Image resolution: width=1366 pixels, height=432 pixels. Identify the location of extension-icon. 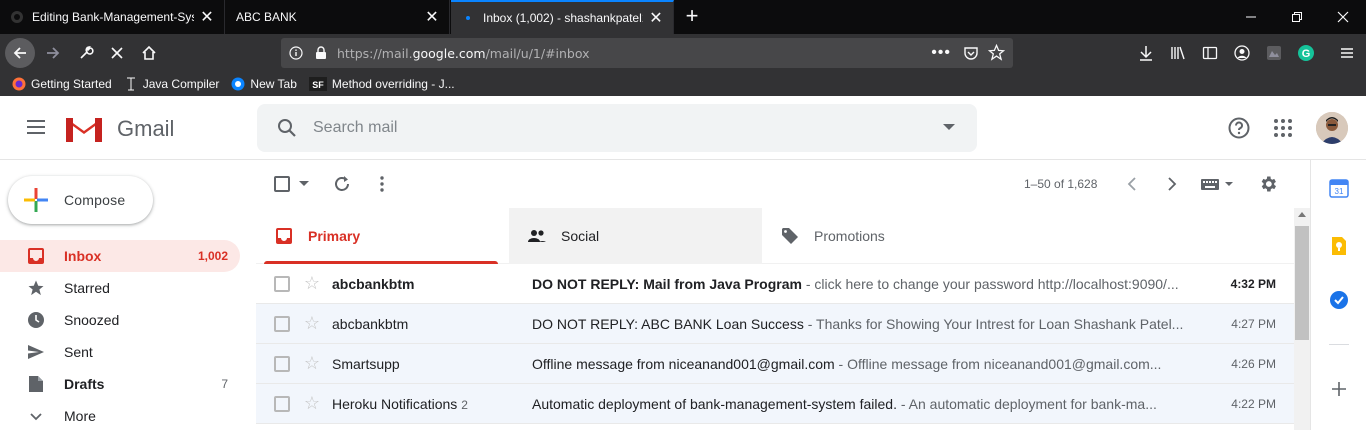
(1274, 53).